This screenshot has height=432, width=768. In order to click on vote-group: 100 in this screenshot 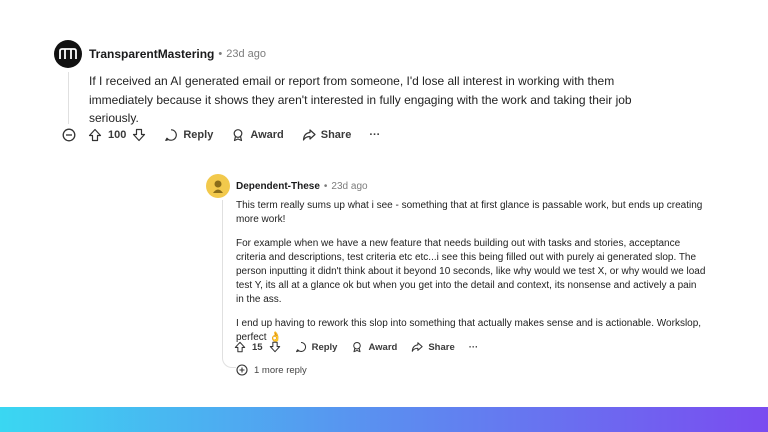, I will do `click(117, 135)`.